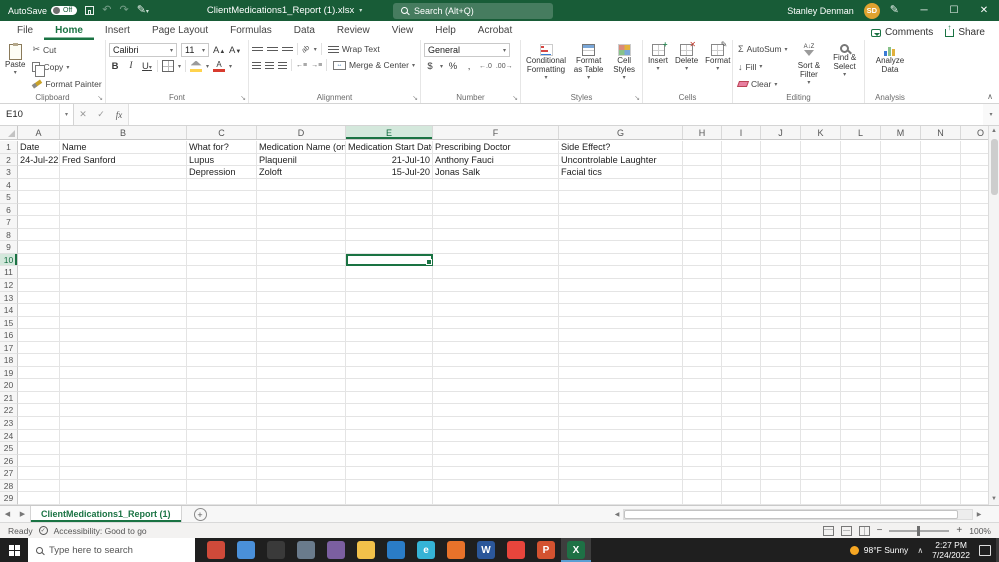 This screenshot has height=562, width=999. What do you see at coordinates (686, 65) in the screenshot?
I see `delete-cells-button: ✕ Delete ▾` at bounding box center [686, 65].